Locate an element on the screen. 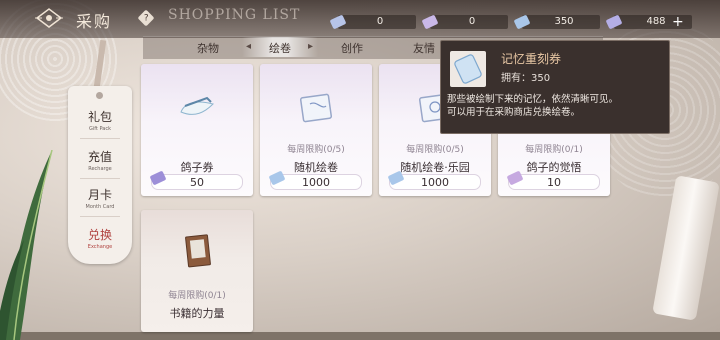 The width and height of the screenshot is (720, 340). back-button-emblem-icon is located at coordinates (49, 18).